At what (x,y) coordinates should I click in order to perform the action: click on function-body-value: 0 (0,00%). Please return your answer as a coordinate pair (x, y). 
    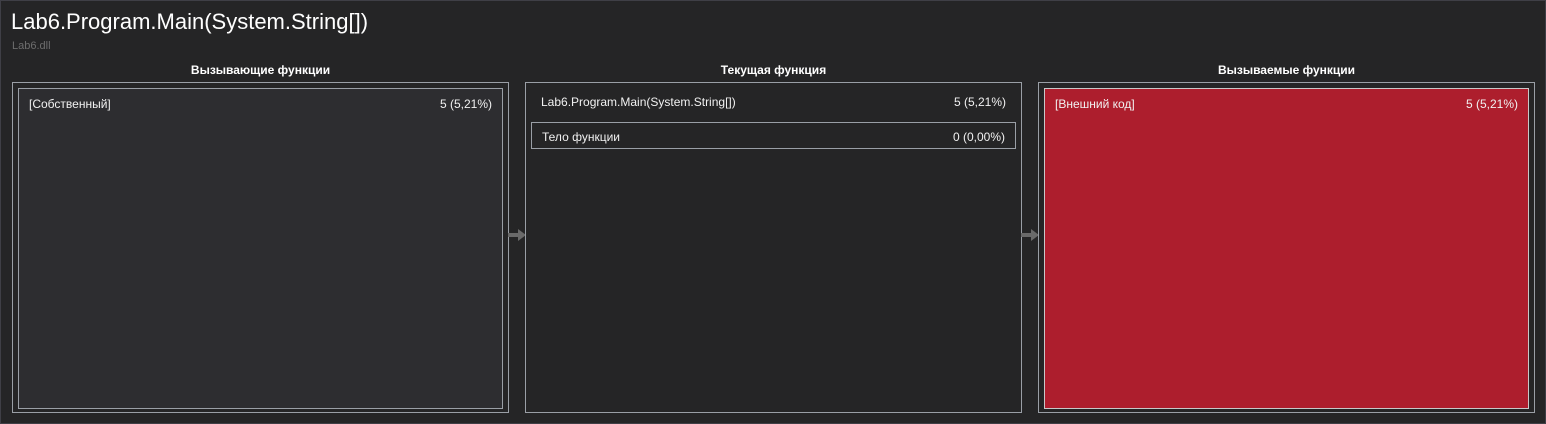
    Looking at the image, I should click on (978, 137).